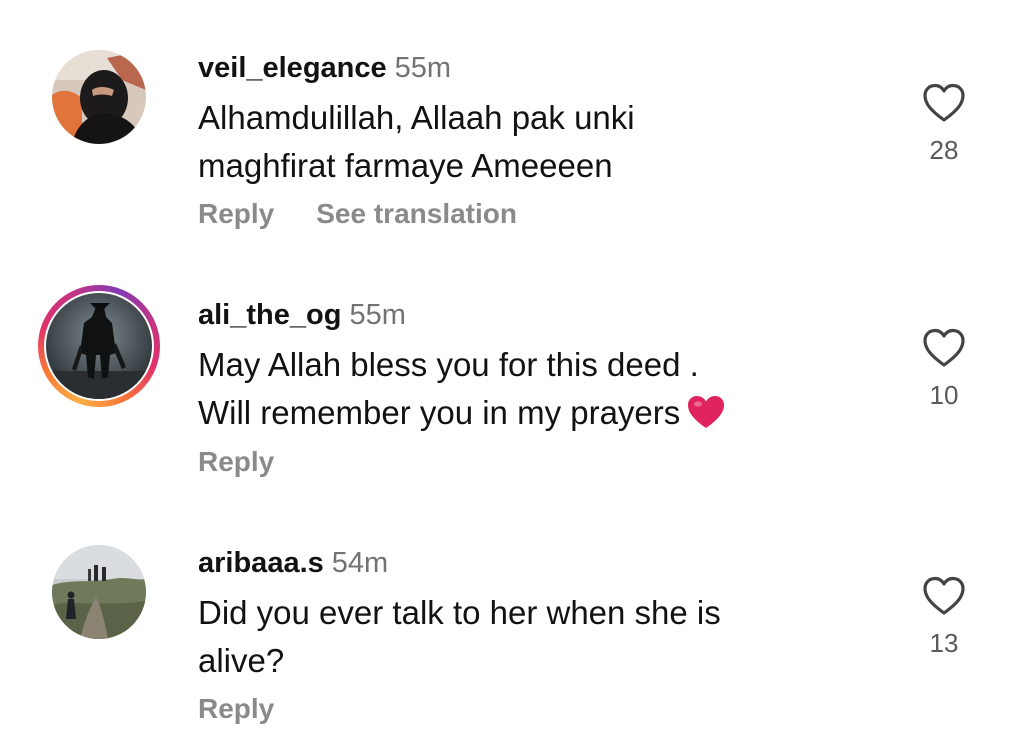 The width and height of the screenshot is (1024, 751). I want to click on red-heart-emoji-icon, so click(706, 412).